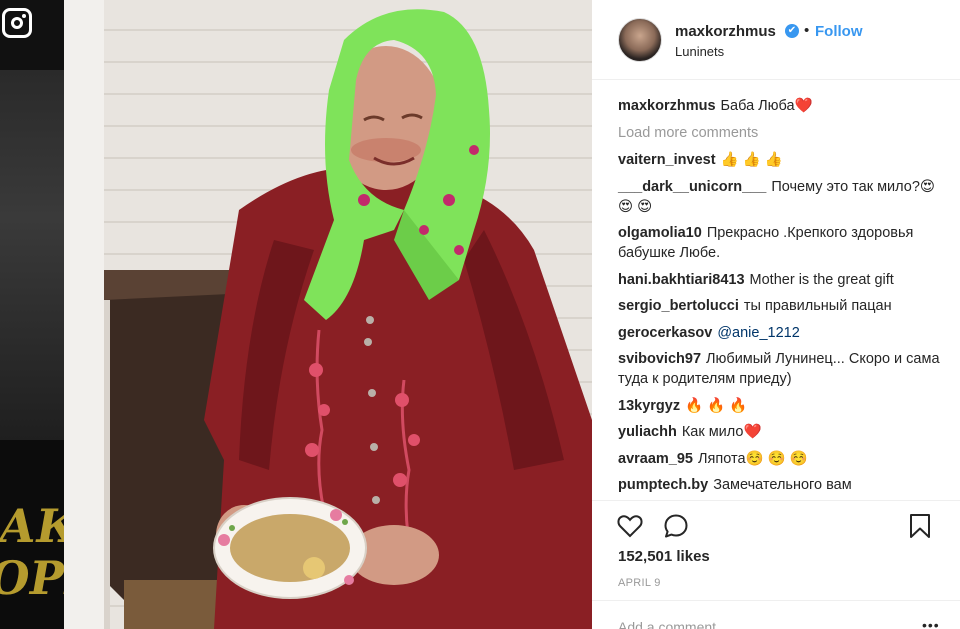  What do you see at coordinates (667, 160) in the screenshot?
I see `comment-username: vaitern_invest` at bounding box center [667, 160].